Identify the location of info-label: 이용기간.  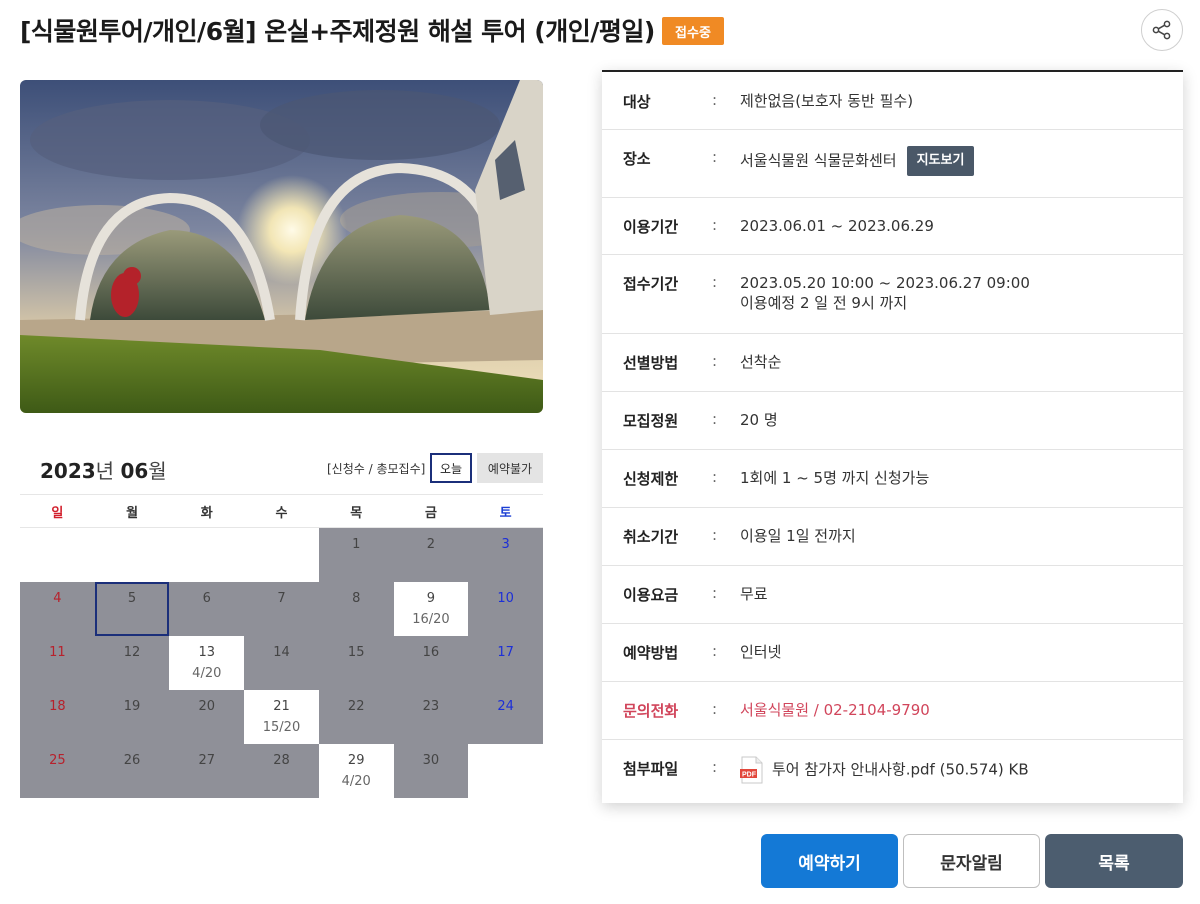
(651, 227).